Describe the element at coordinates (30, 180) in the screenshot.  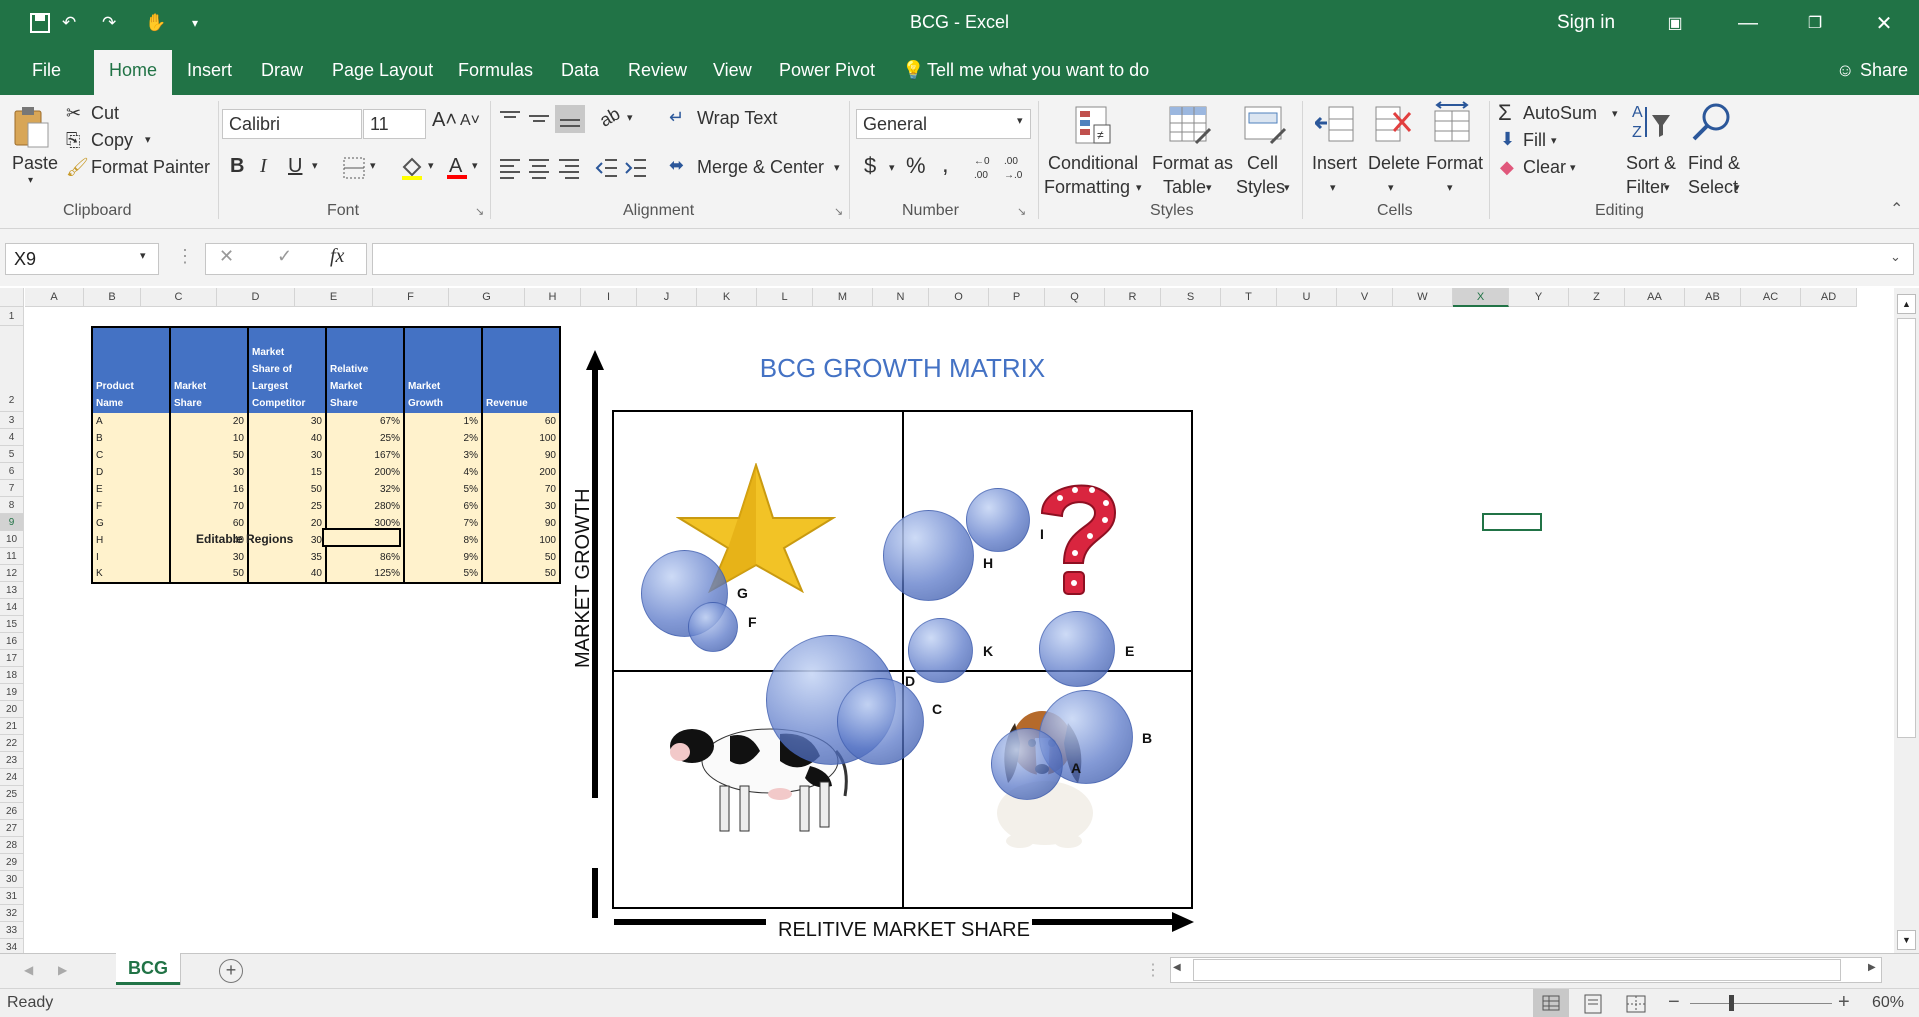
I see `paste-dropdown-icon: ▾` at that location.